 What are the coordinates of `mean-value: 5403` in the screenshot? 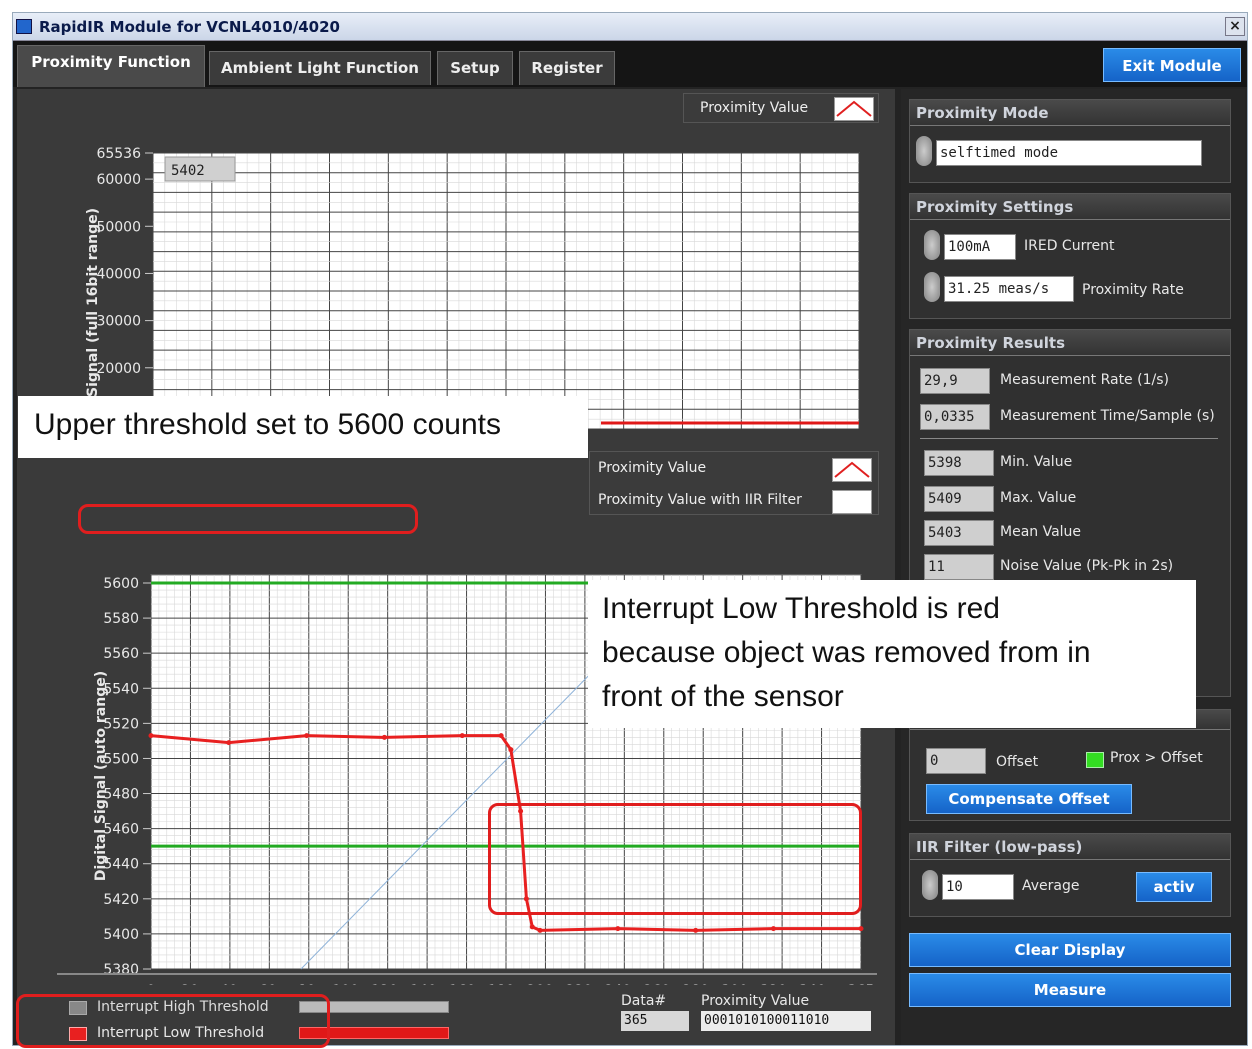 It's located at (959, 533).